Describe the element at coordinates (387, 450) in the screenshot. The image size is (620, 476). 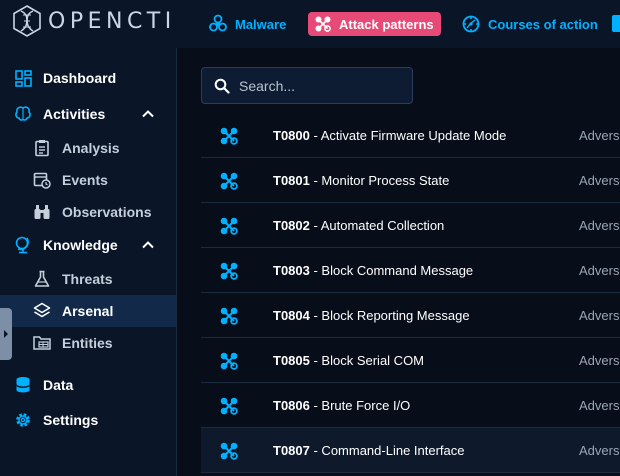
I see `row-title: - Command-Line Interface` at that location.